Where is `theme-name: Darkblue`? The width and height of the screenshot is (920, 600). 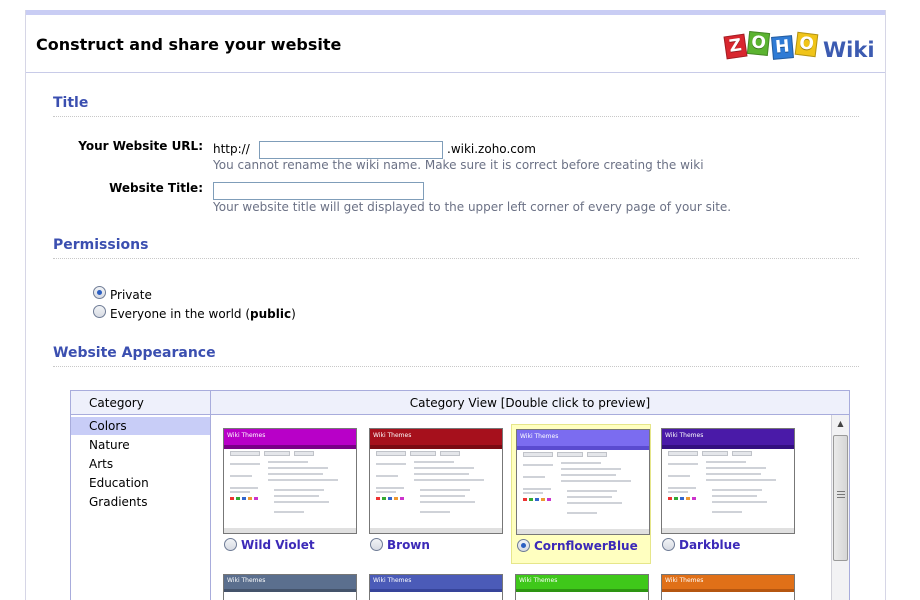
theme-name: Darkblue is located at coordinates (709, 545).